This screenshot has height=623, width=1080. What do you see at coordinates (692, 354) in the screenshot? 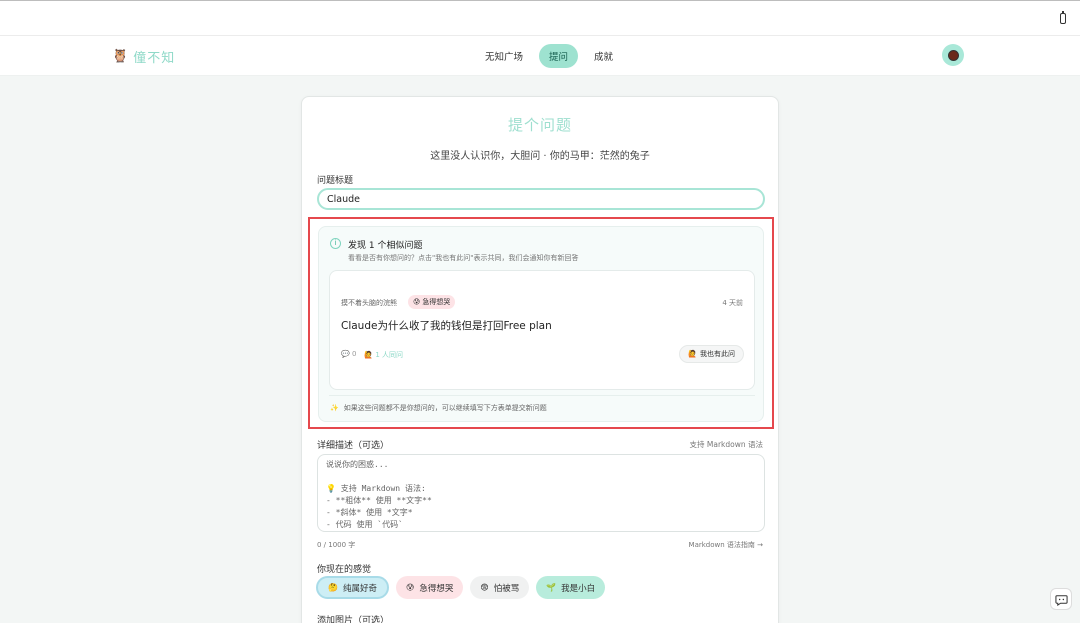
I see `raised-hand-icon: 🙋` at bounding box center [692, 354].